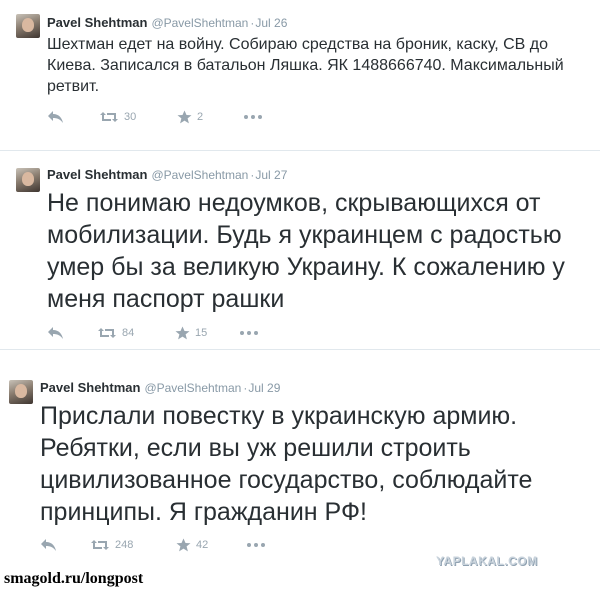 The width and height of the screenshot is (600, 591). I want to click on retweet-button: 30, so click(117, 117).